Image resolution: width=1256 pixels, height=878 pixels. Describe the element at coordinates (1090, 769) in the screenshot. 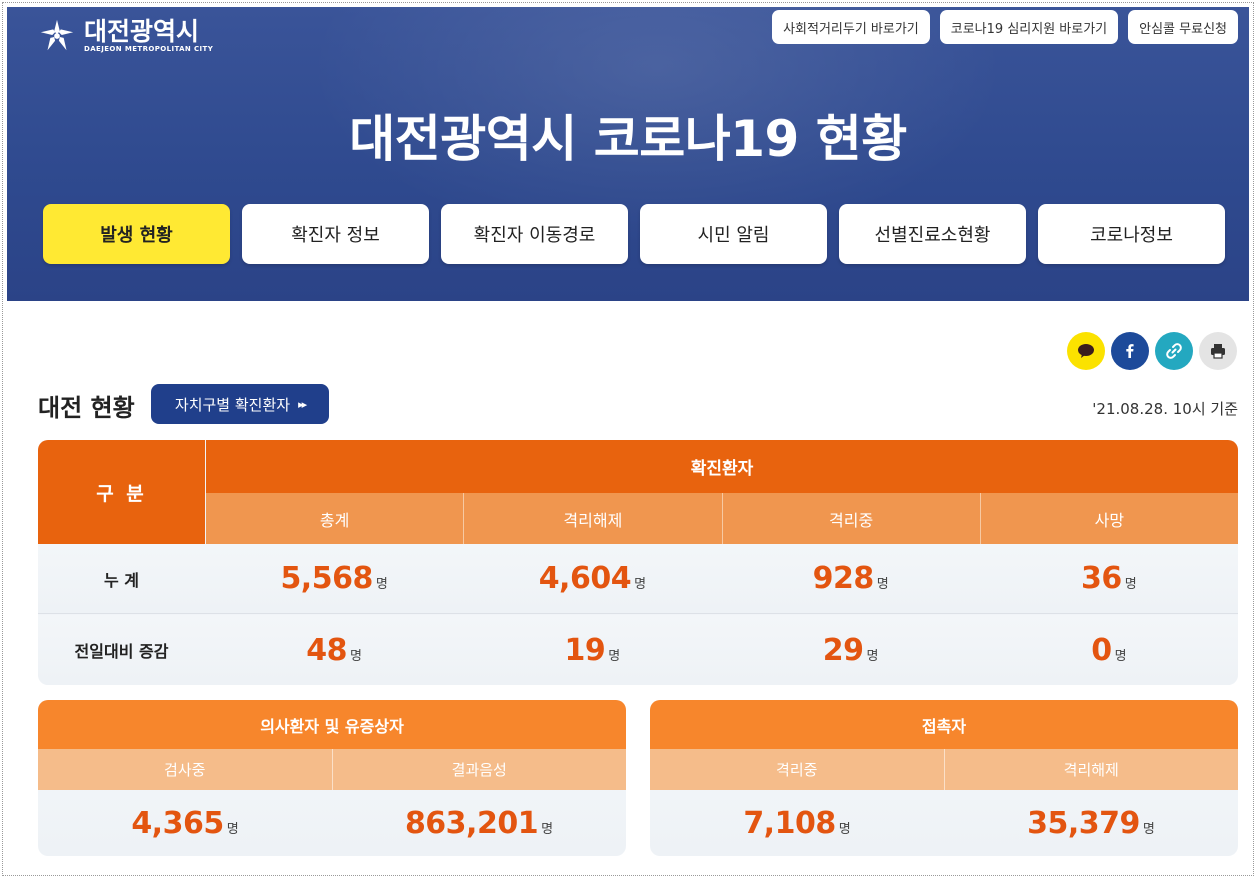

I see `column-header-contacts-released: 격리해제` at that location.